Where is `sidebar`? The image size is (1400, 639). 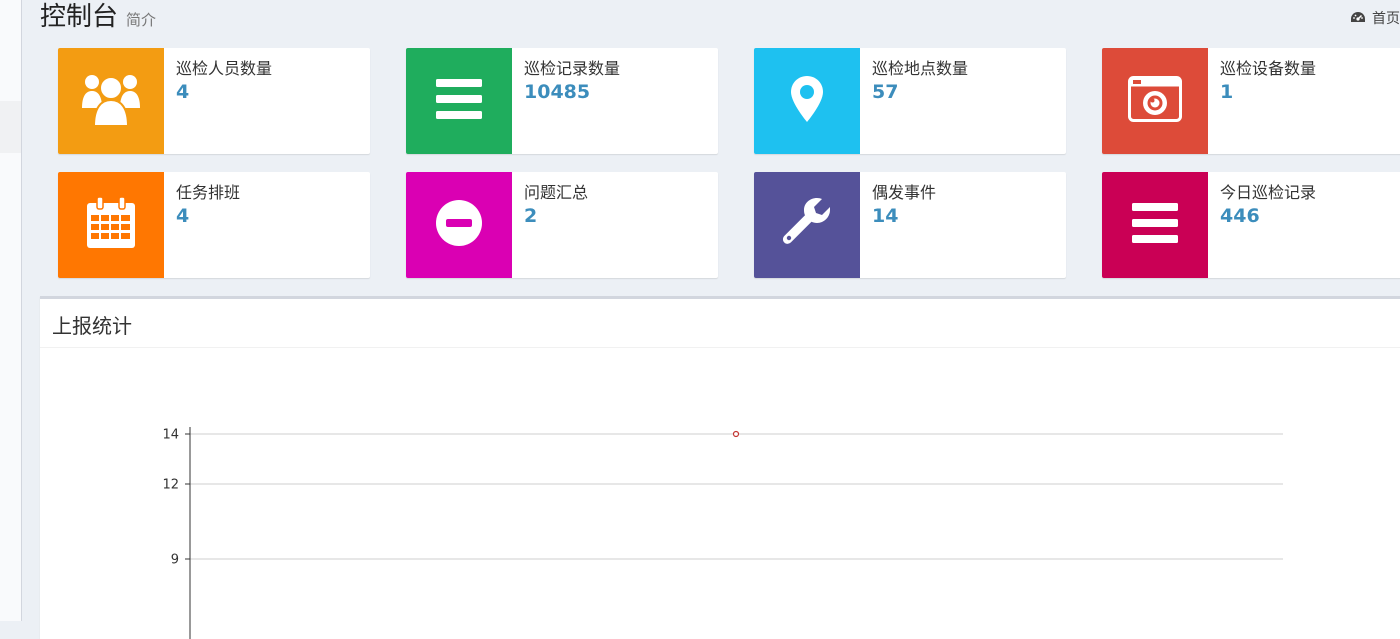 sidebar is located at coordinates (11, 310).